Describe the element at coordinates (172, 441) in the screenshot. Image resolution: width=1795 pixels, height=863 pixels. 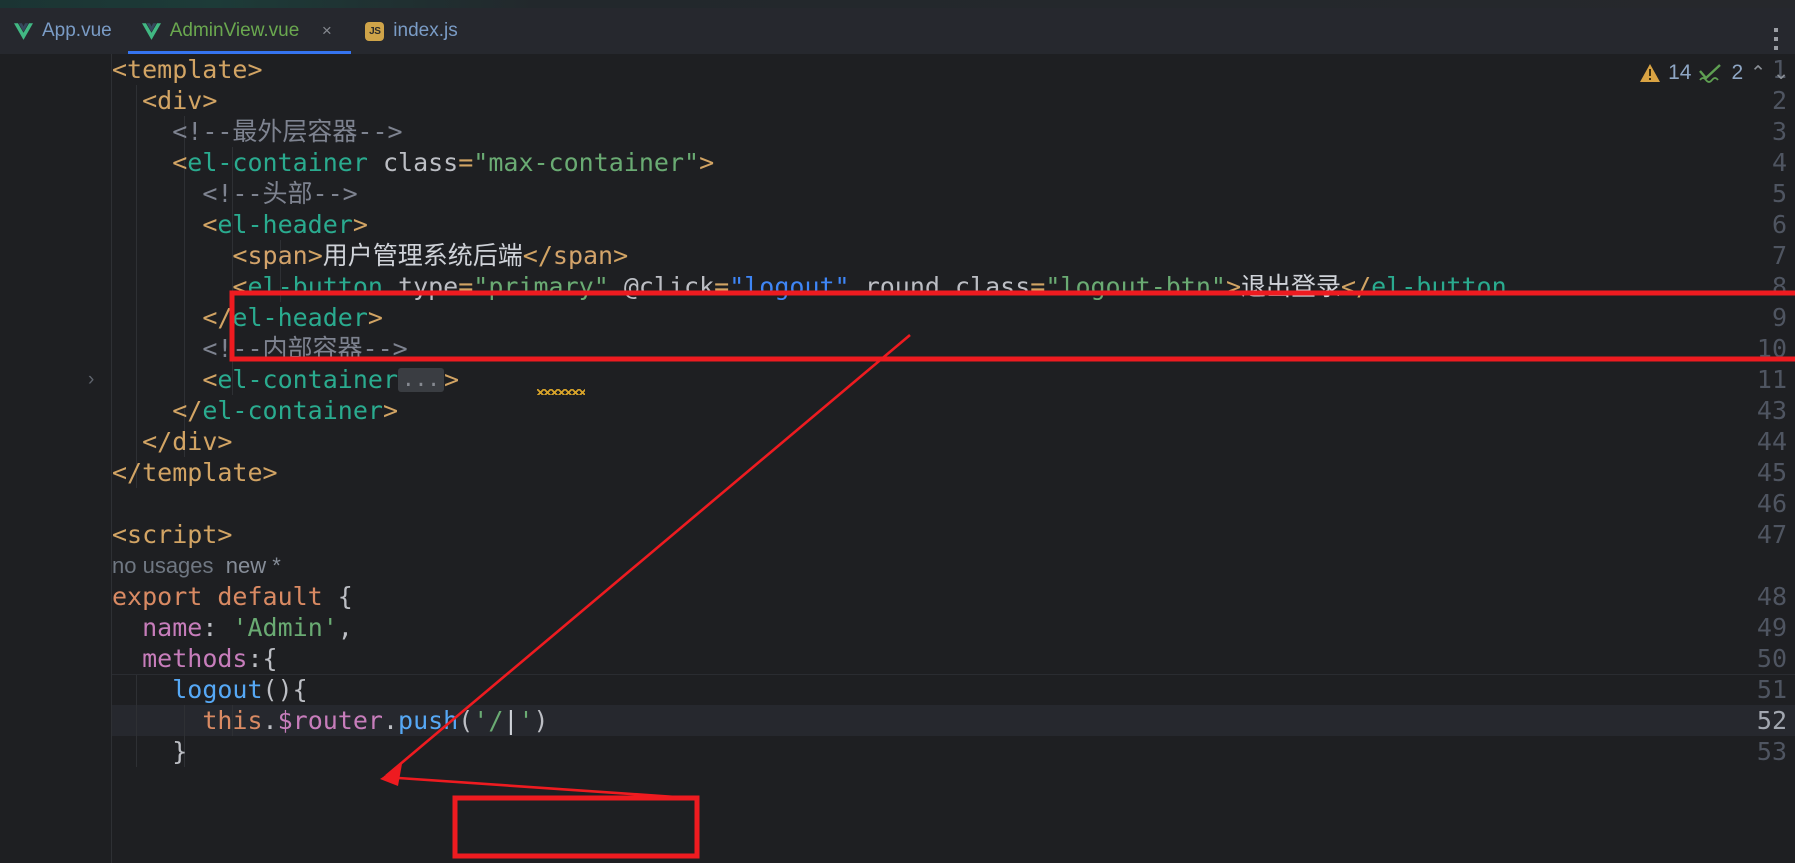
I see `code-line: </div>` at that location.